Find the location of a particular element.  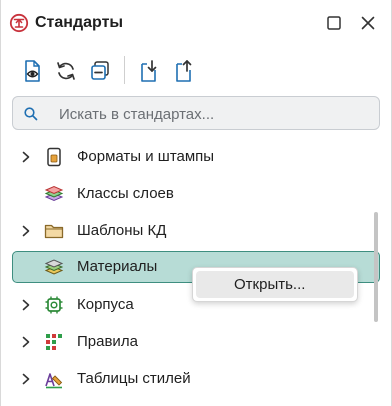

tree-item-style-tables: Таблицы стилей is located at coordinates (196, 379).